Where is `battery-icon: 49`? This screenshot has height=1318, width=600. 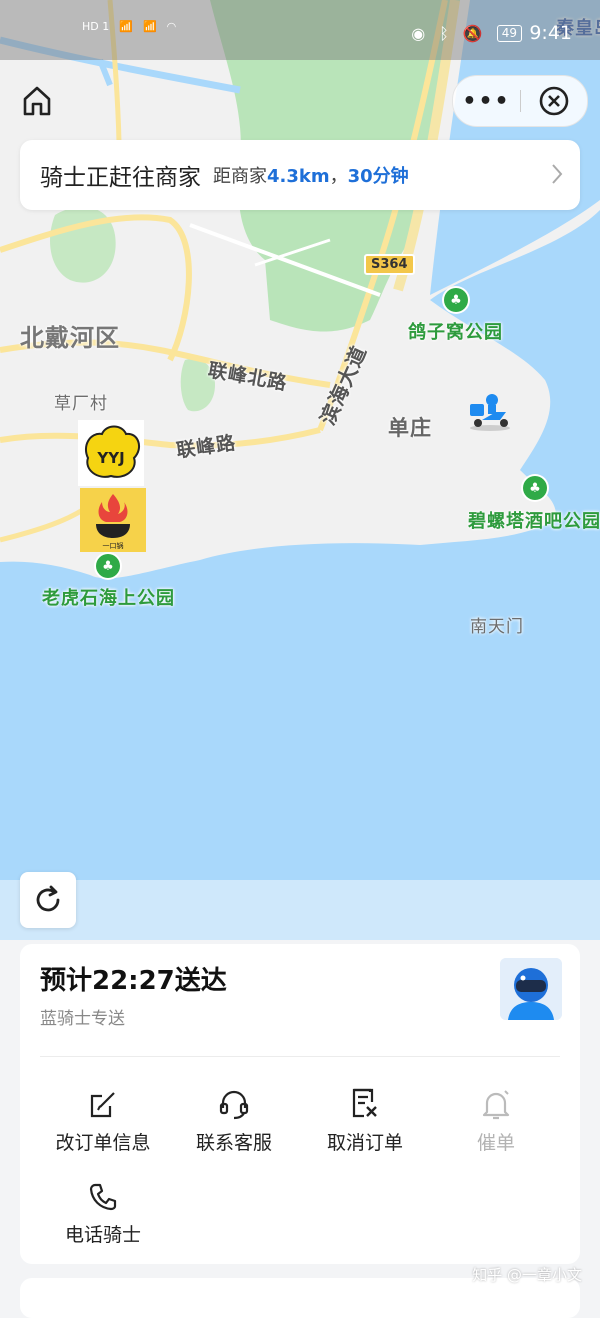 battery-icon: 49 is located at coordinates (509, 33).